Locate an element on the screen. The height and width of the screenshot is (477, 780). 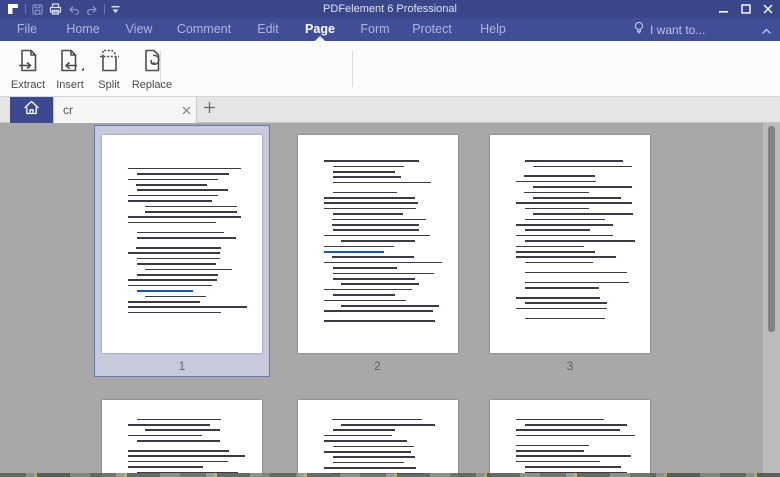
menu-item-form: Form is located at coordinates (374, 29).